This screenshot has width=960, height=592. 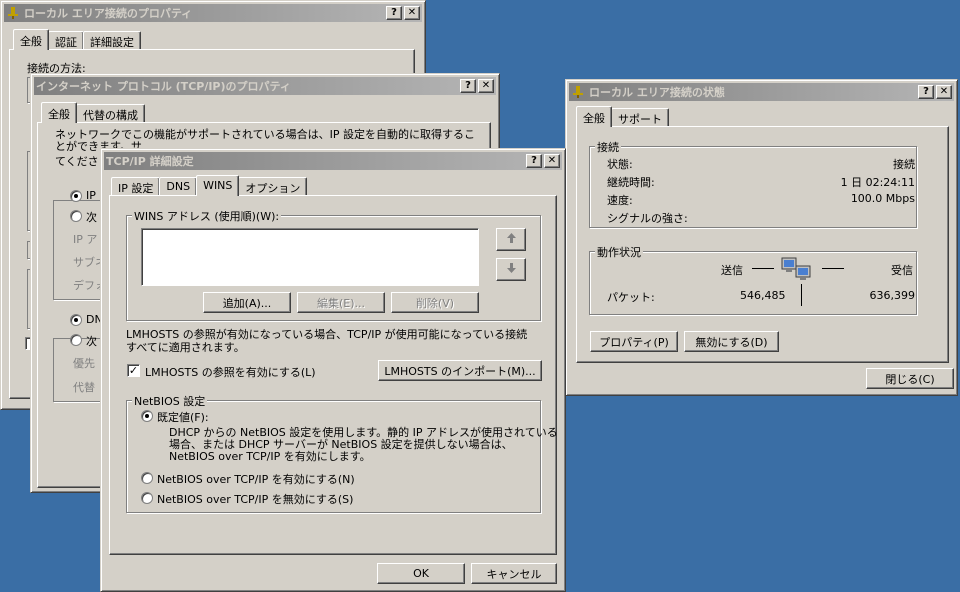 I want to click on use-ip-label: 次, so click(x=91, y=217).